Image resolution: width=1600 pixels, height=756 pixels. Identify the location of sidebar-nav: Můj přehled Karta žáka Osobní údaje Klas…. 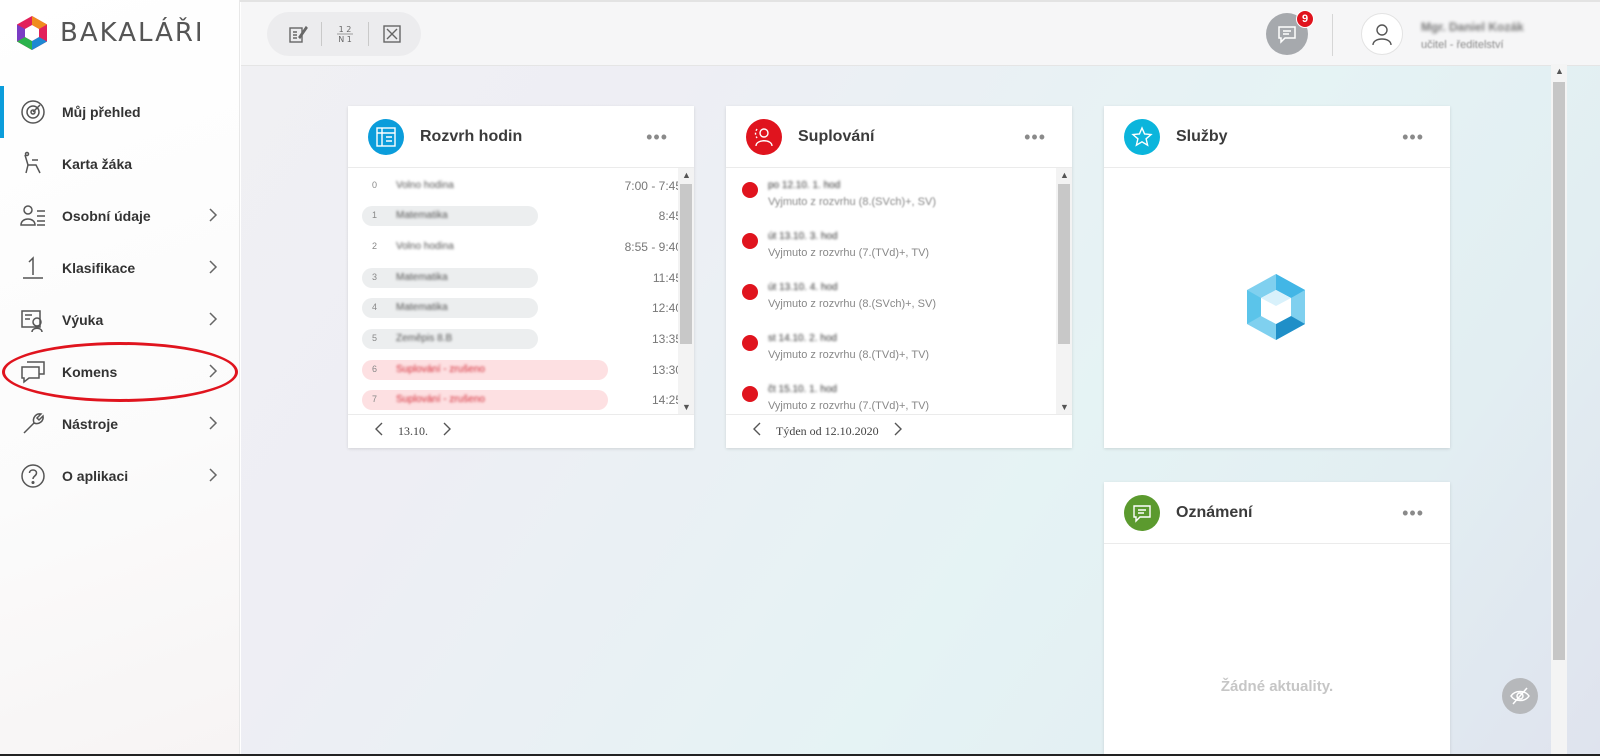
(120, 294).